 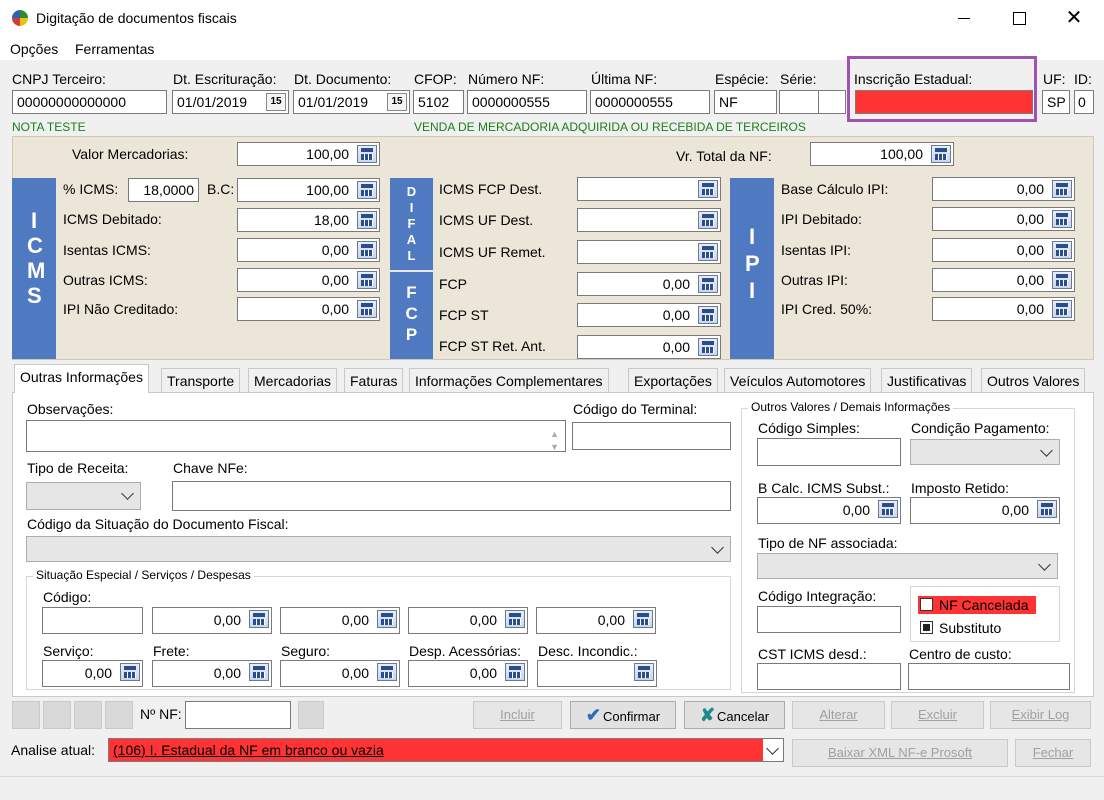 I want to click on extra-value-3: 0,00, so click(x=468, y=620).